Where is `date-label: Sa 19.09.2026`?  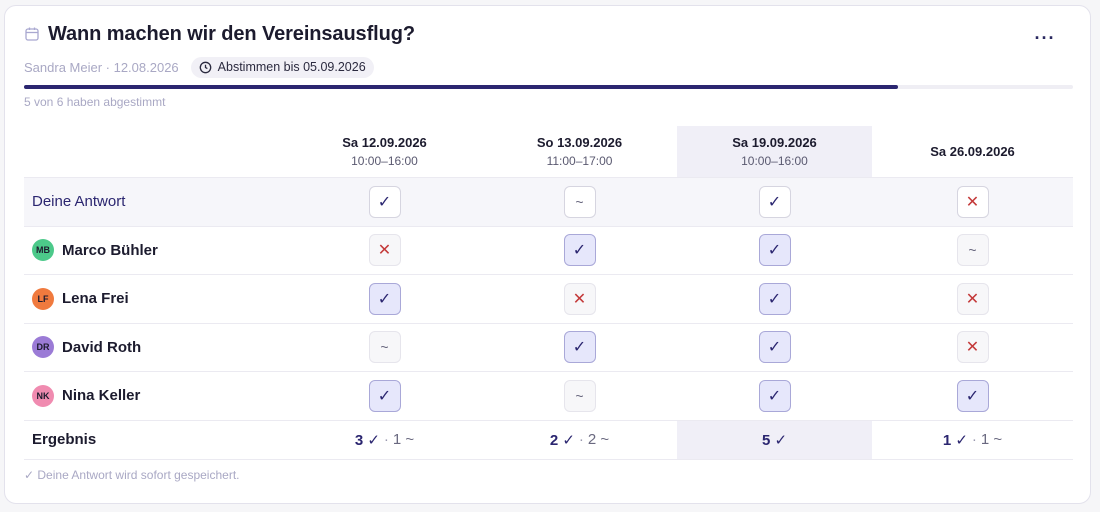 date-label: Sa 19.09.2026 is located at coordinates (774, 142).